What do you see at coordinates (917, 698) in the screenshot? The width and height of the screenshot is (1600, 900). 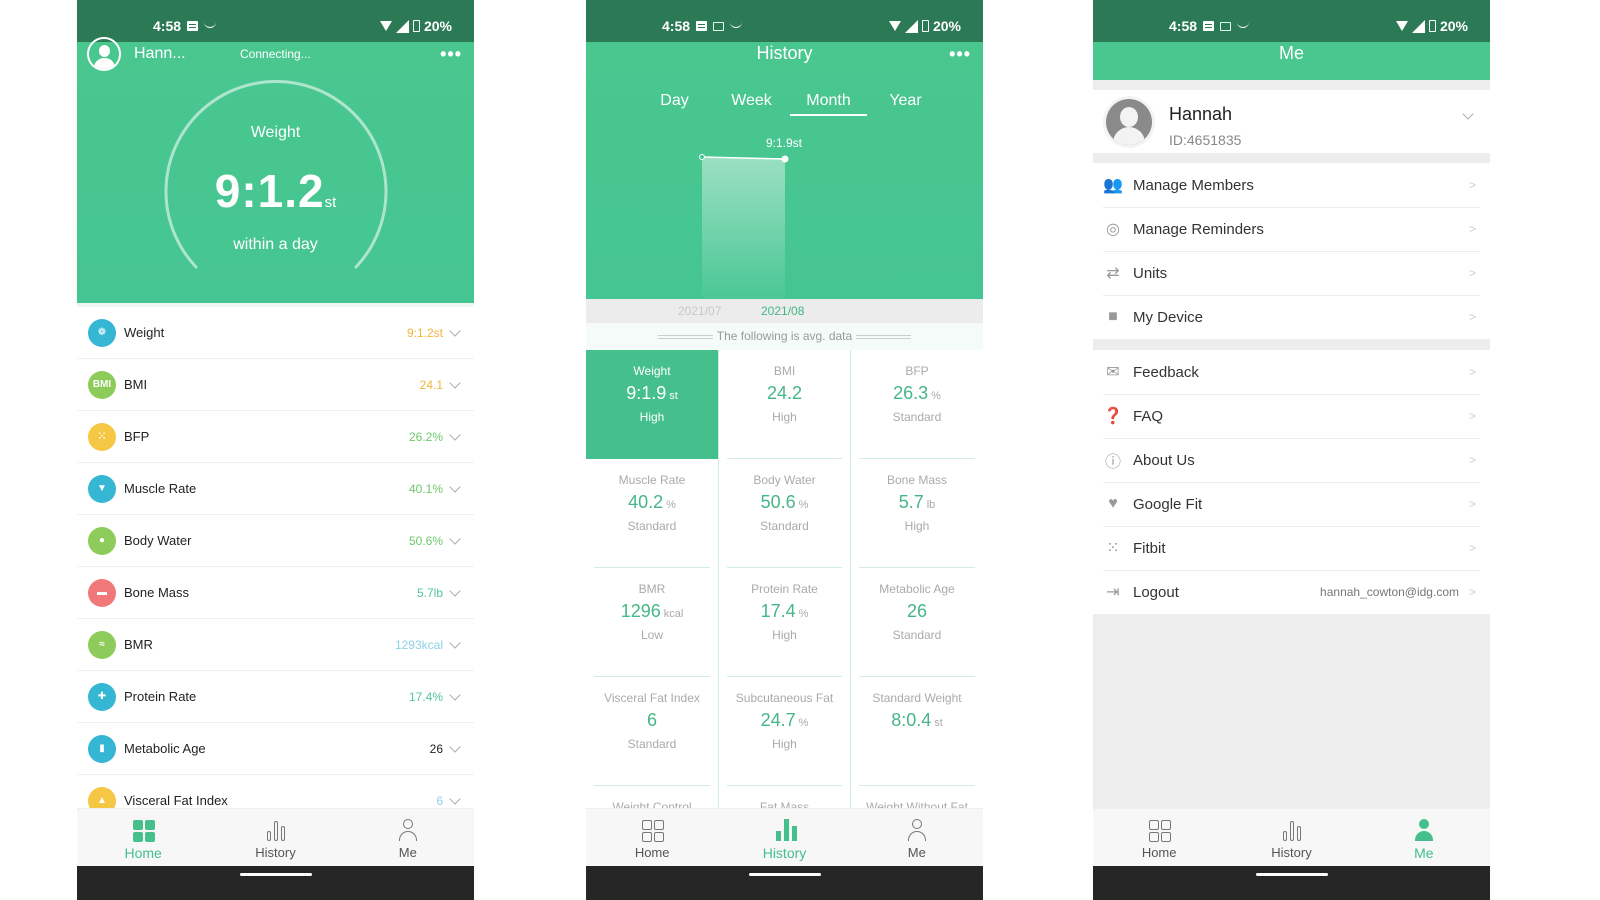 I see `card-title: Standard Weight` at bounding box center [917, 698].